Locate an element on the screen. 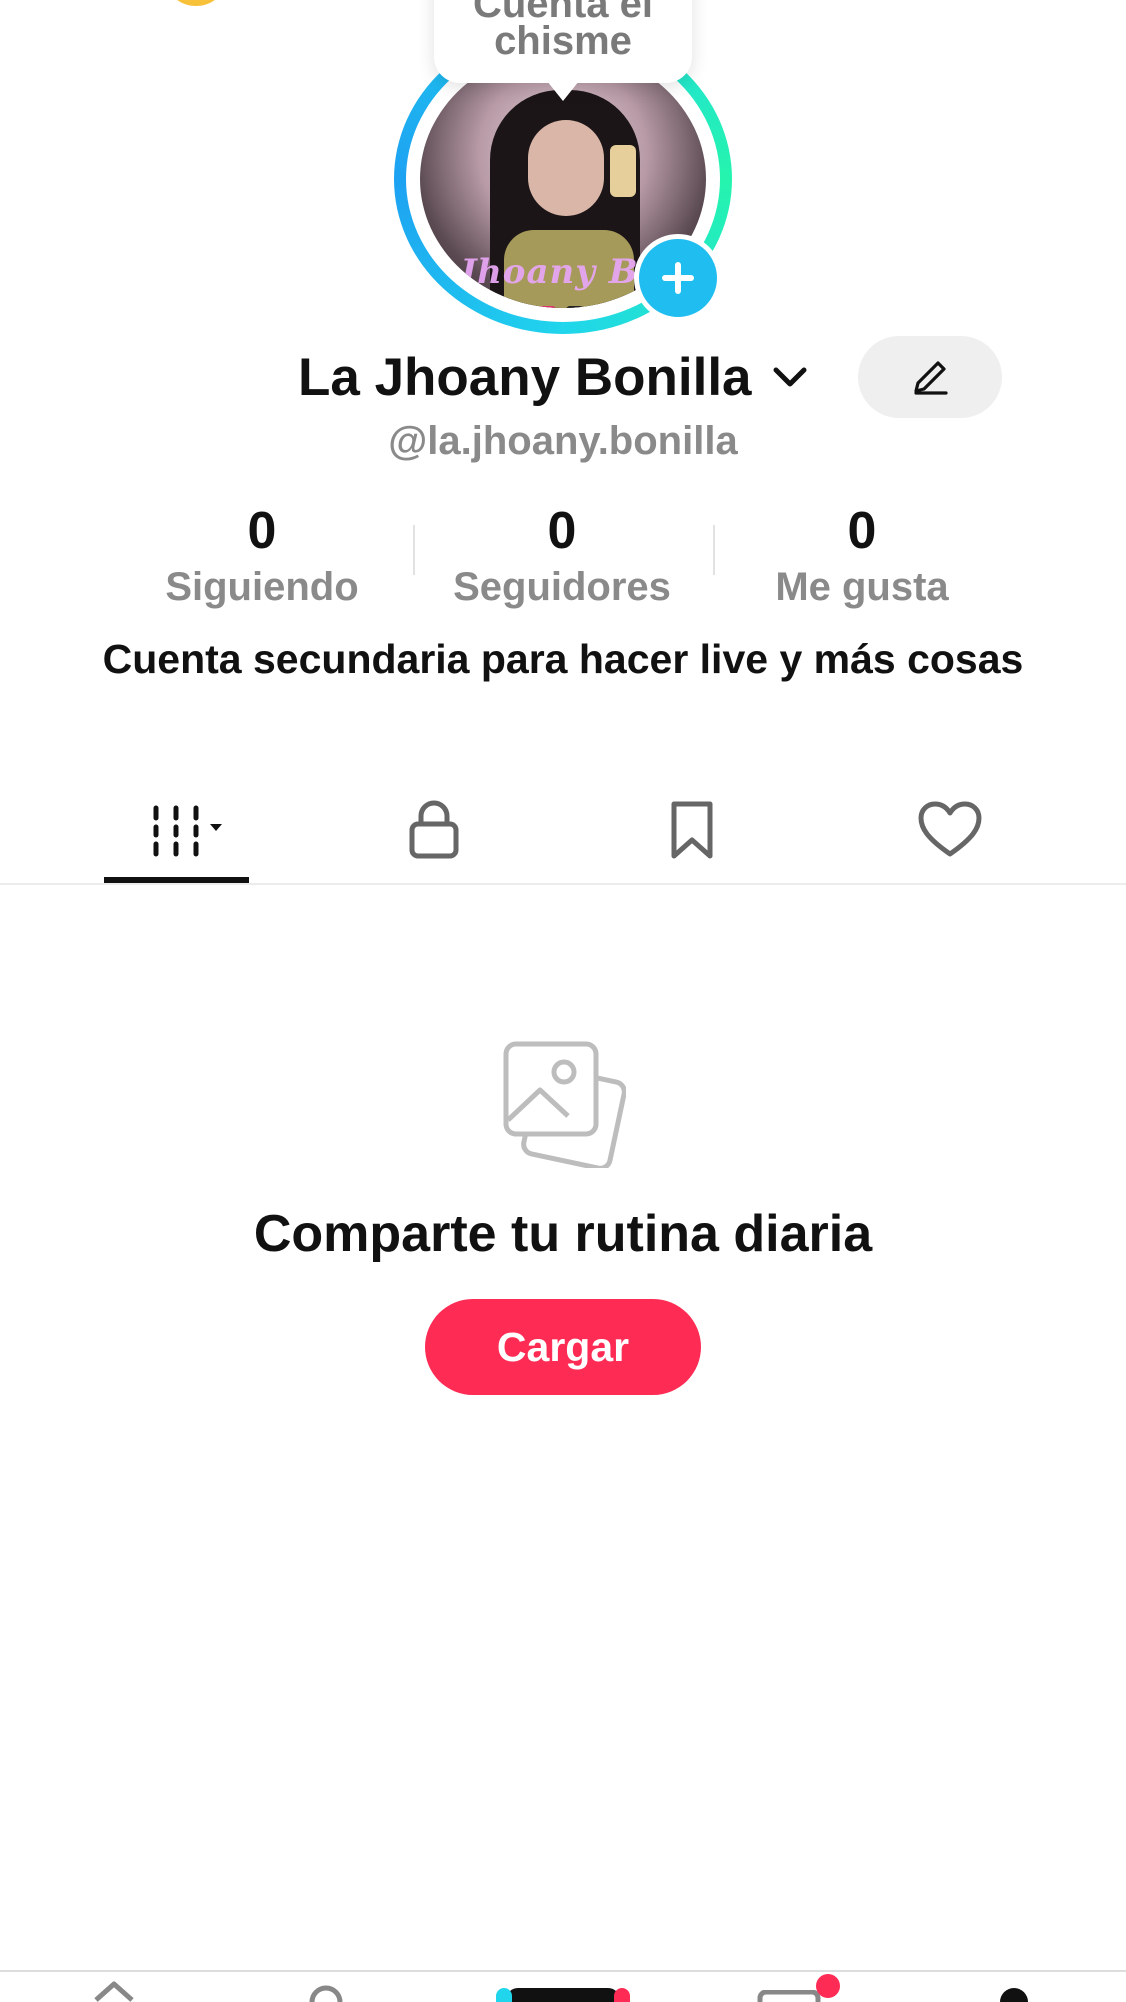 The image size is (1126, 2002). tab-divider is located at coordinates (563, 884).